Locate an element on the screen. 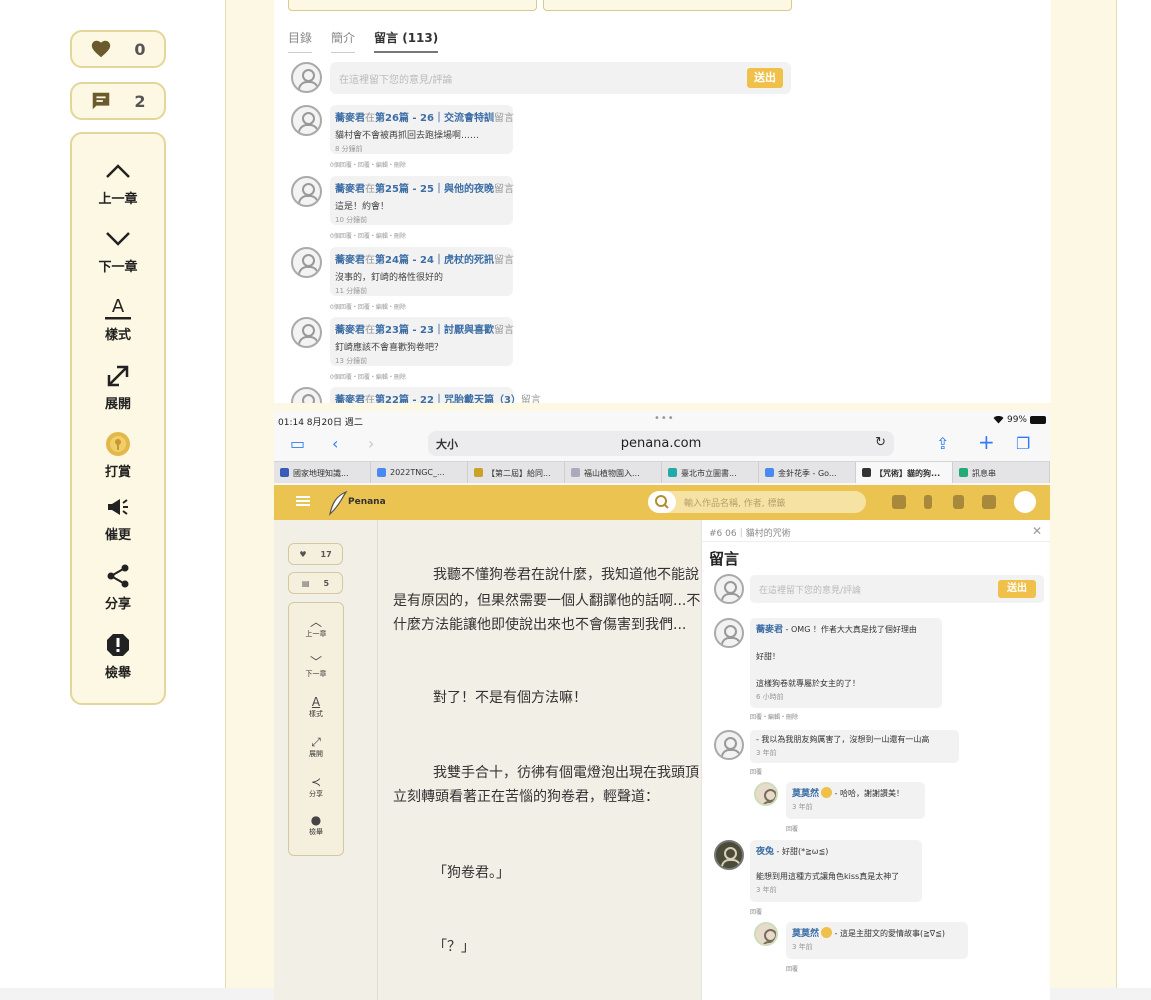 This screenshot has width=1151, height=1000. back-icon: ‹ is located at coordinates (335, 443).